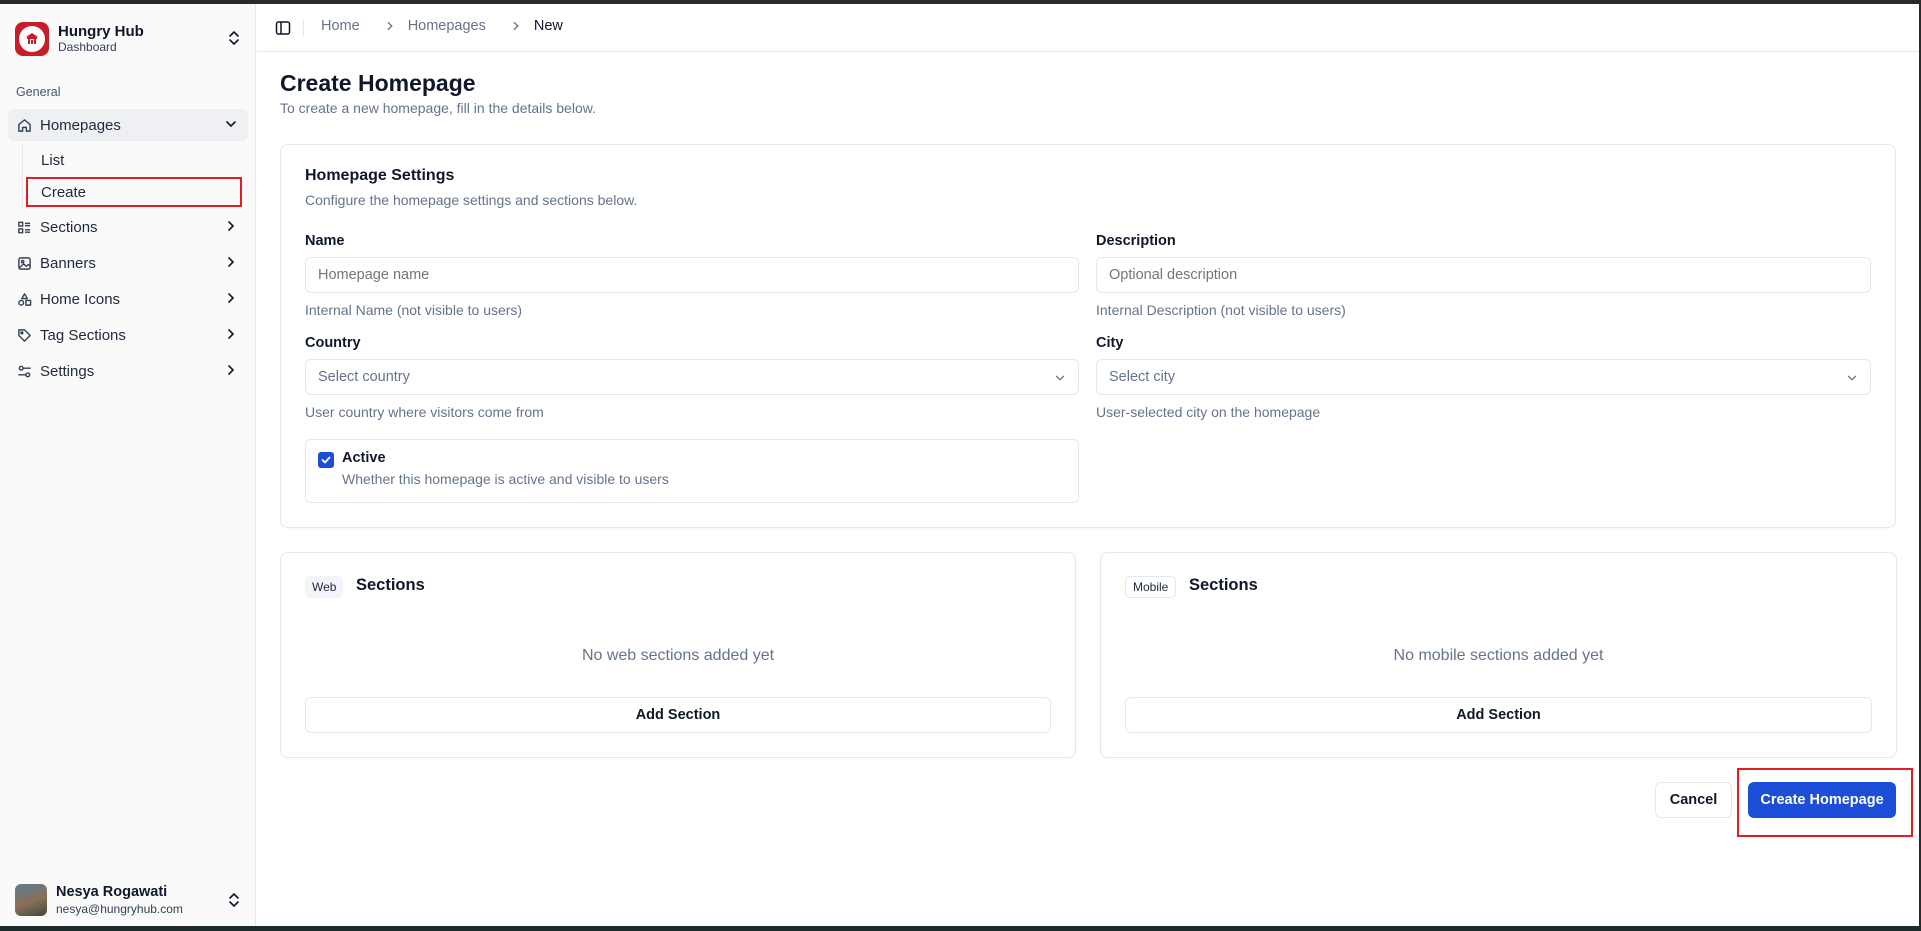 The image size is (1921, 931). What do you see at coordinates (380, 175) in the screenshot?
I see `settings-title: Homepage Settings` at bounding box center [380, 175].